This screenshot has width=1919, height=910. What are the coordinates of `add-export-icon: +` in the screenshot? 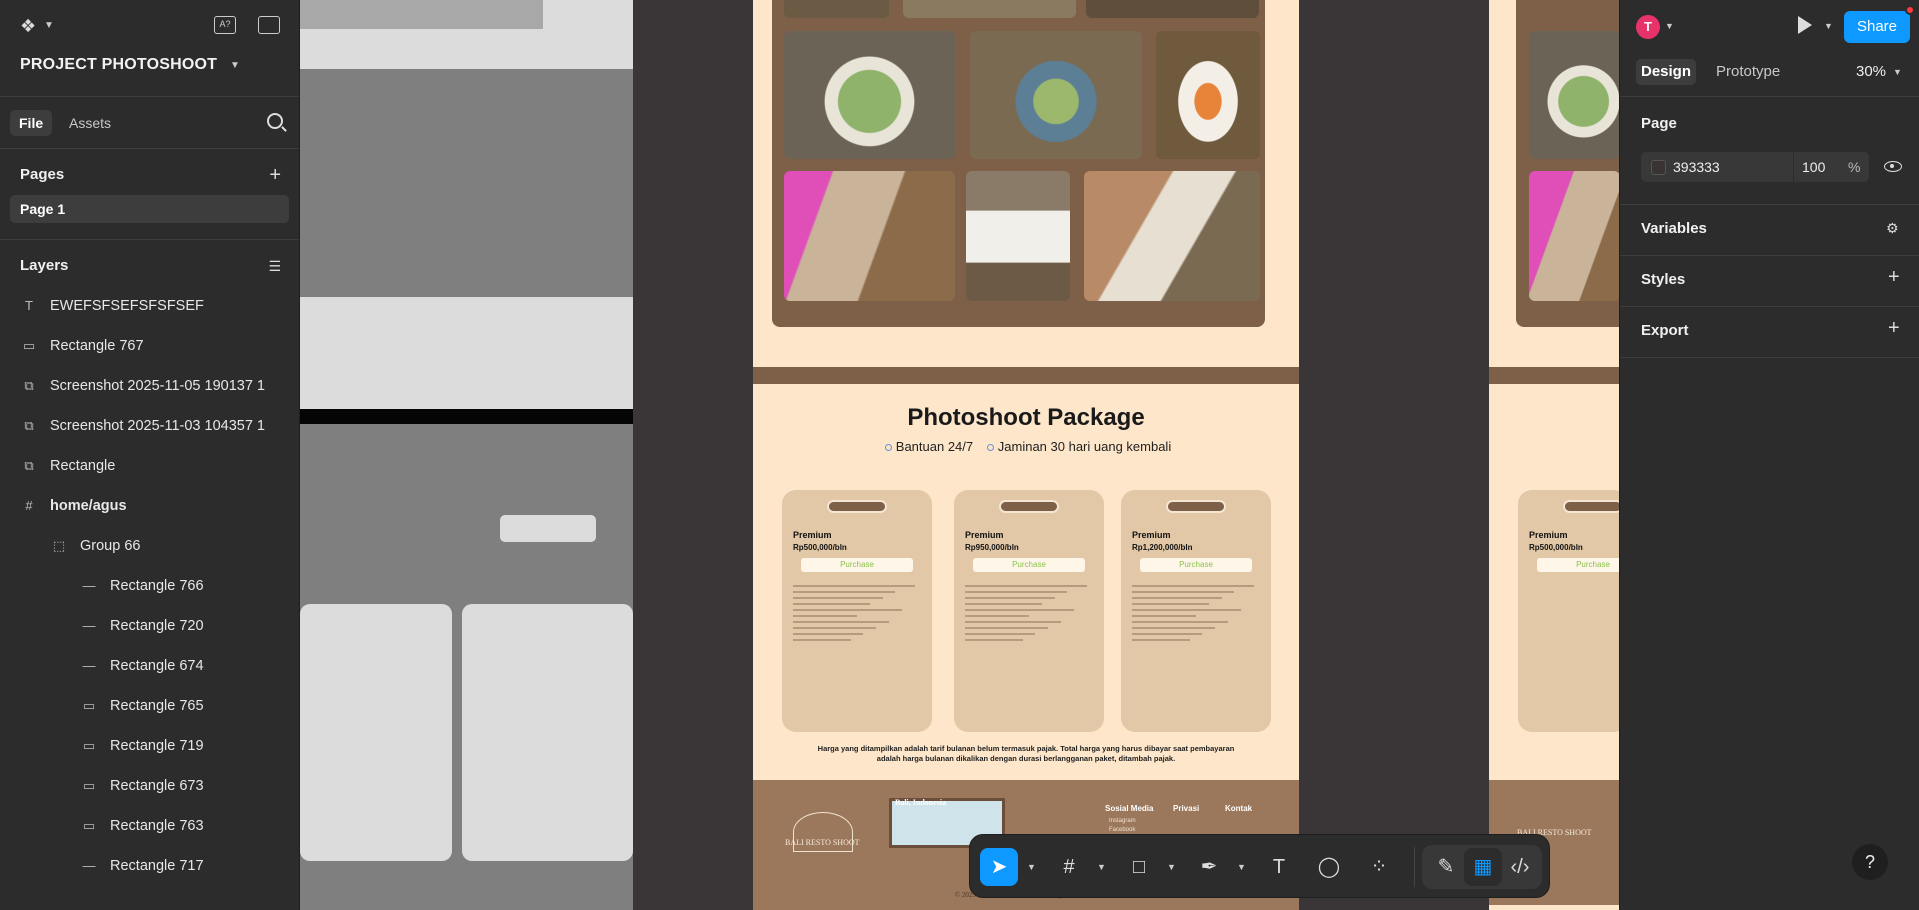 It's located at (1894, 328).